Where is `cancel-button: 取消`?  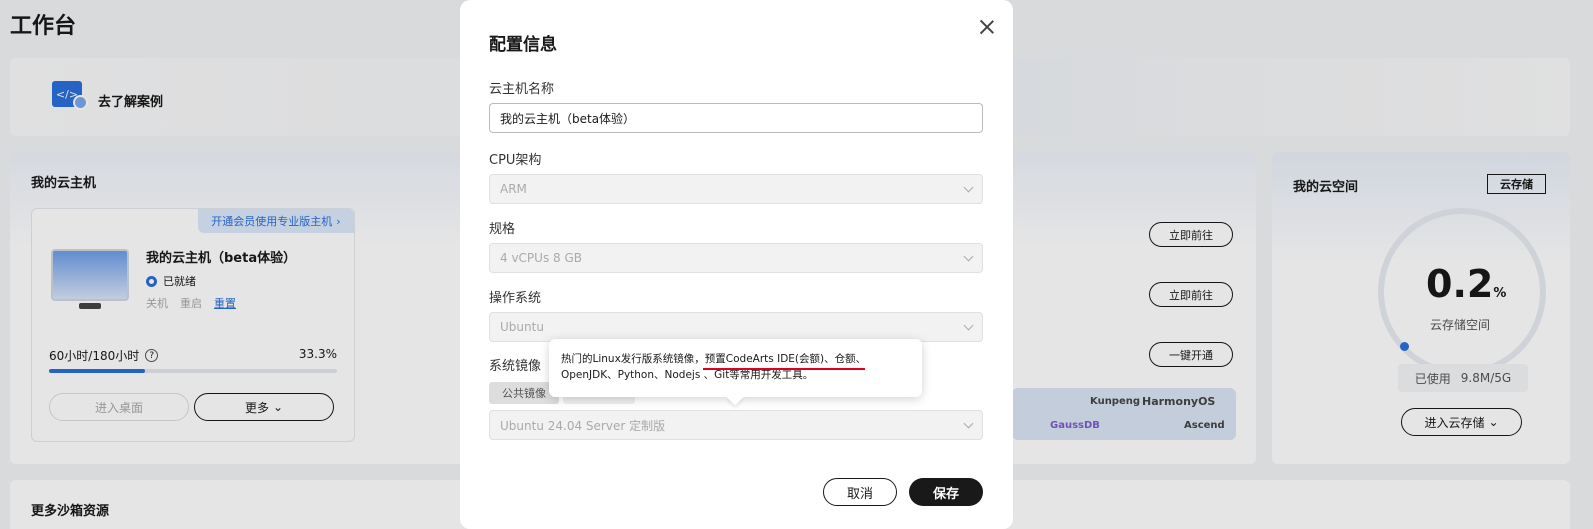
cancel-button: 取消 is located at coordinates (860, 492).